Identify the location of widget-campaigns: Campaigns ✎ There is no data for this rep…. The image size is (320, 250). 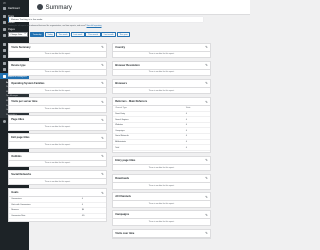
(161, 218).